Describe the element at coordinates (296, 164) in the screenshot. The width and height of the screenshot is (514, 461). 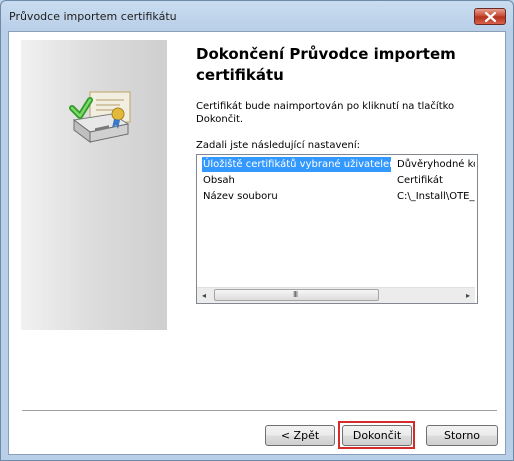
I see `setting-key: Úložiště certifikátů vybrané uživatelem` at that location.